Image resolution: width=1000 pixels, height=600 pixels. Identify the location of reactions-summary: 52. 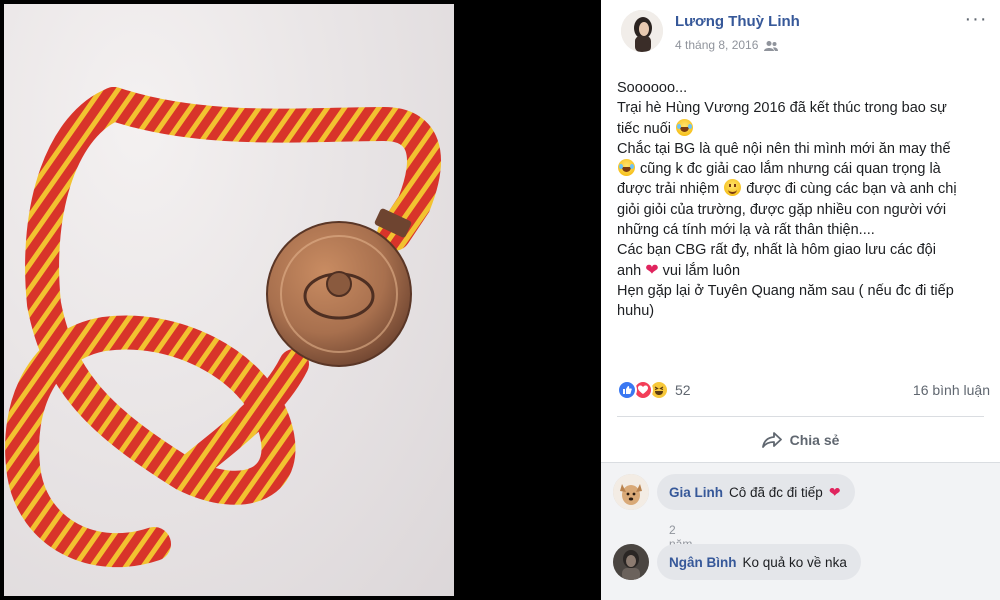
(654, 390).